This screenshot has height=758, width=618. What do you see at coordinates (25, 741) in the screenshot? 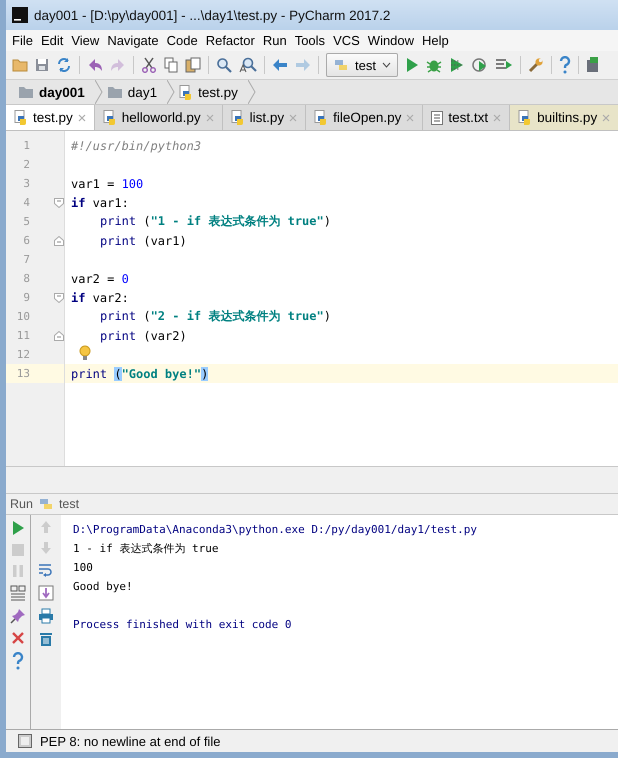
I see `status-indicator-icon` at bounding box center [25, 741].